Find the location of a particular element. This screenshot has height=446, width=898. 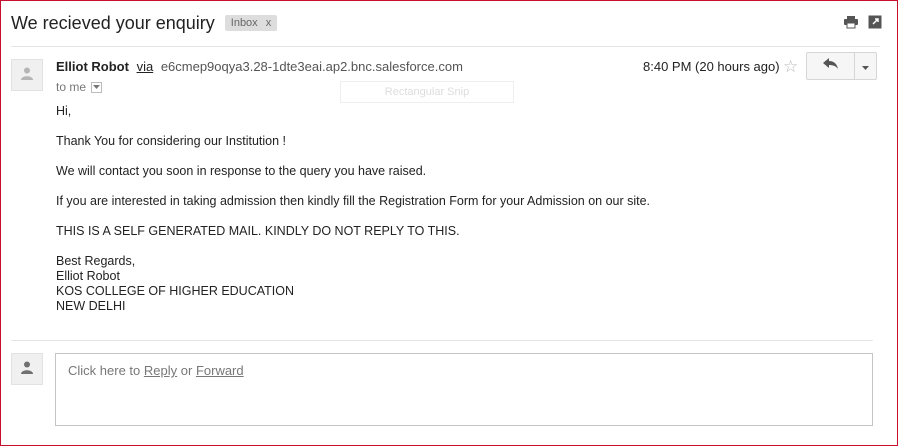

star-icon: ☆ is located at coordinates (790, 67).